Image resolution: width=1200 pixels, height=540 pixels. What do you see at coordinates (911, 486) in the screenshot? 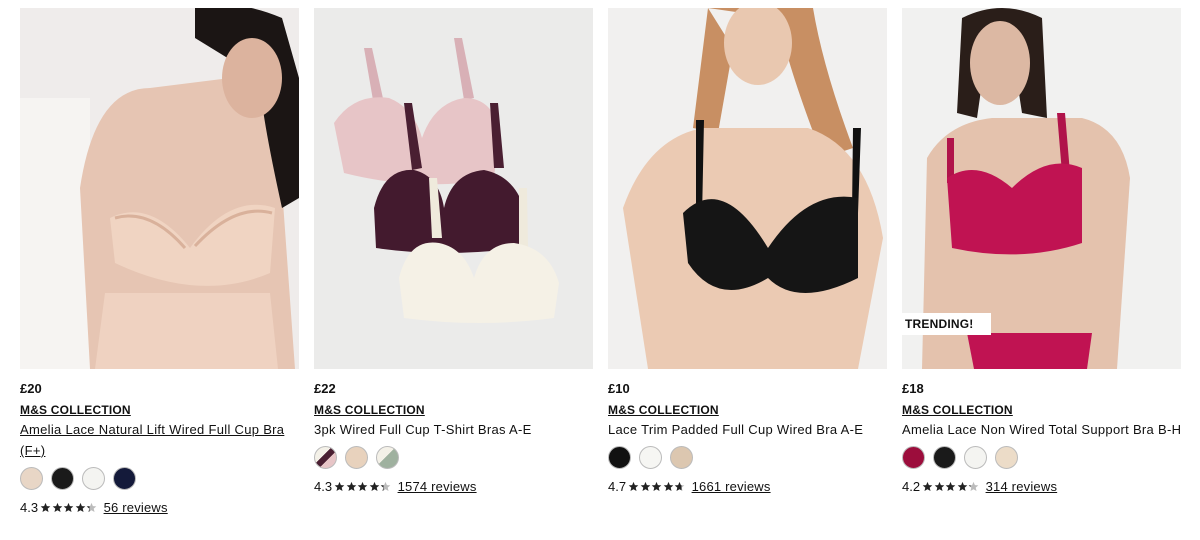
I see `rating-value: 4.2` at bounding box center [911, 486].